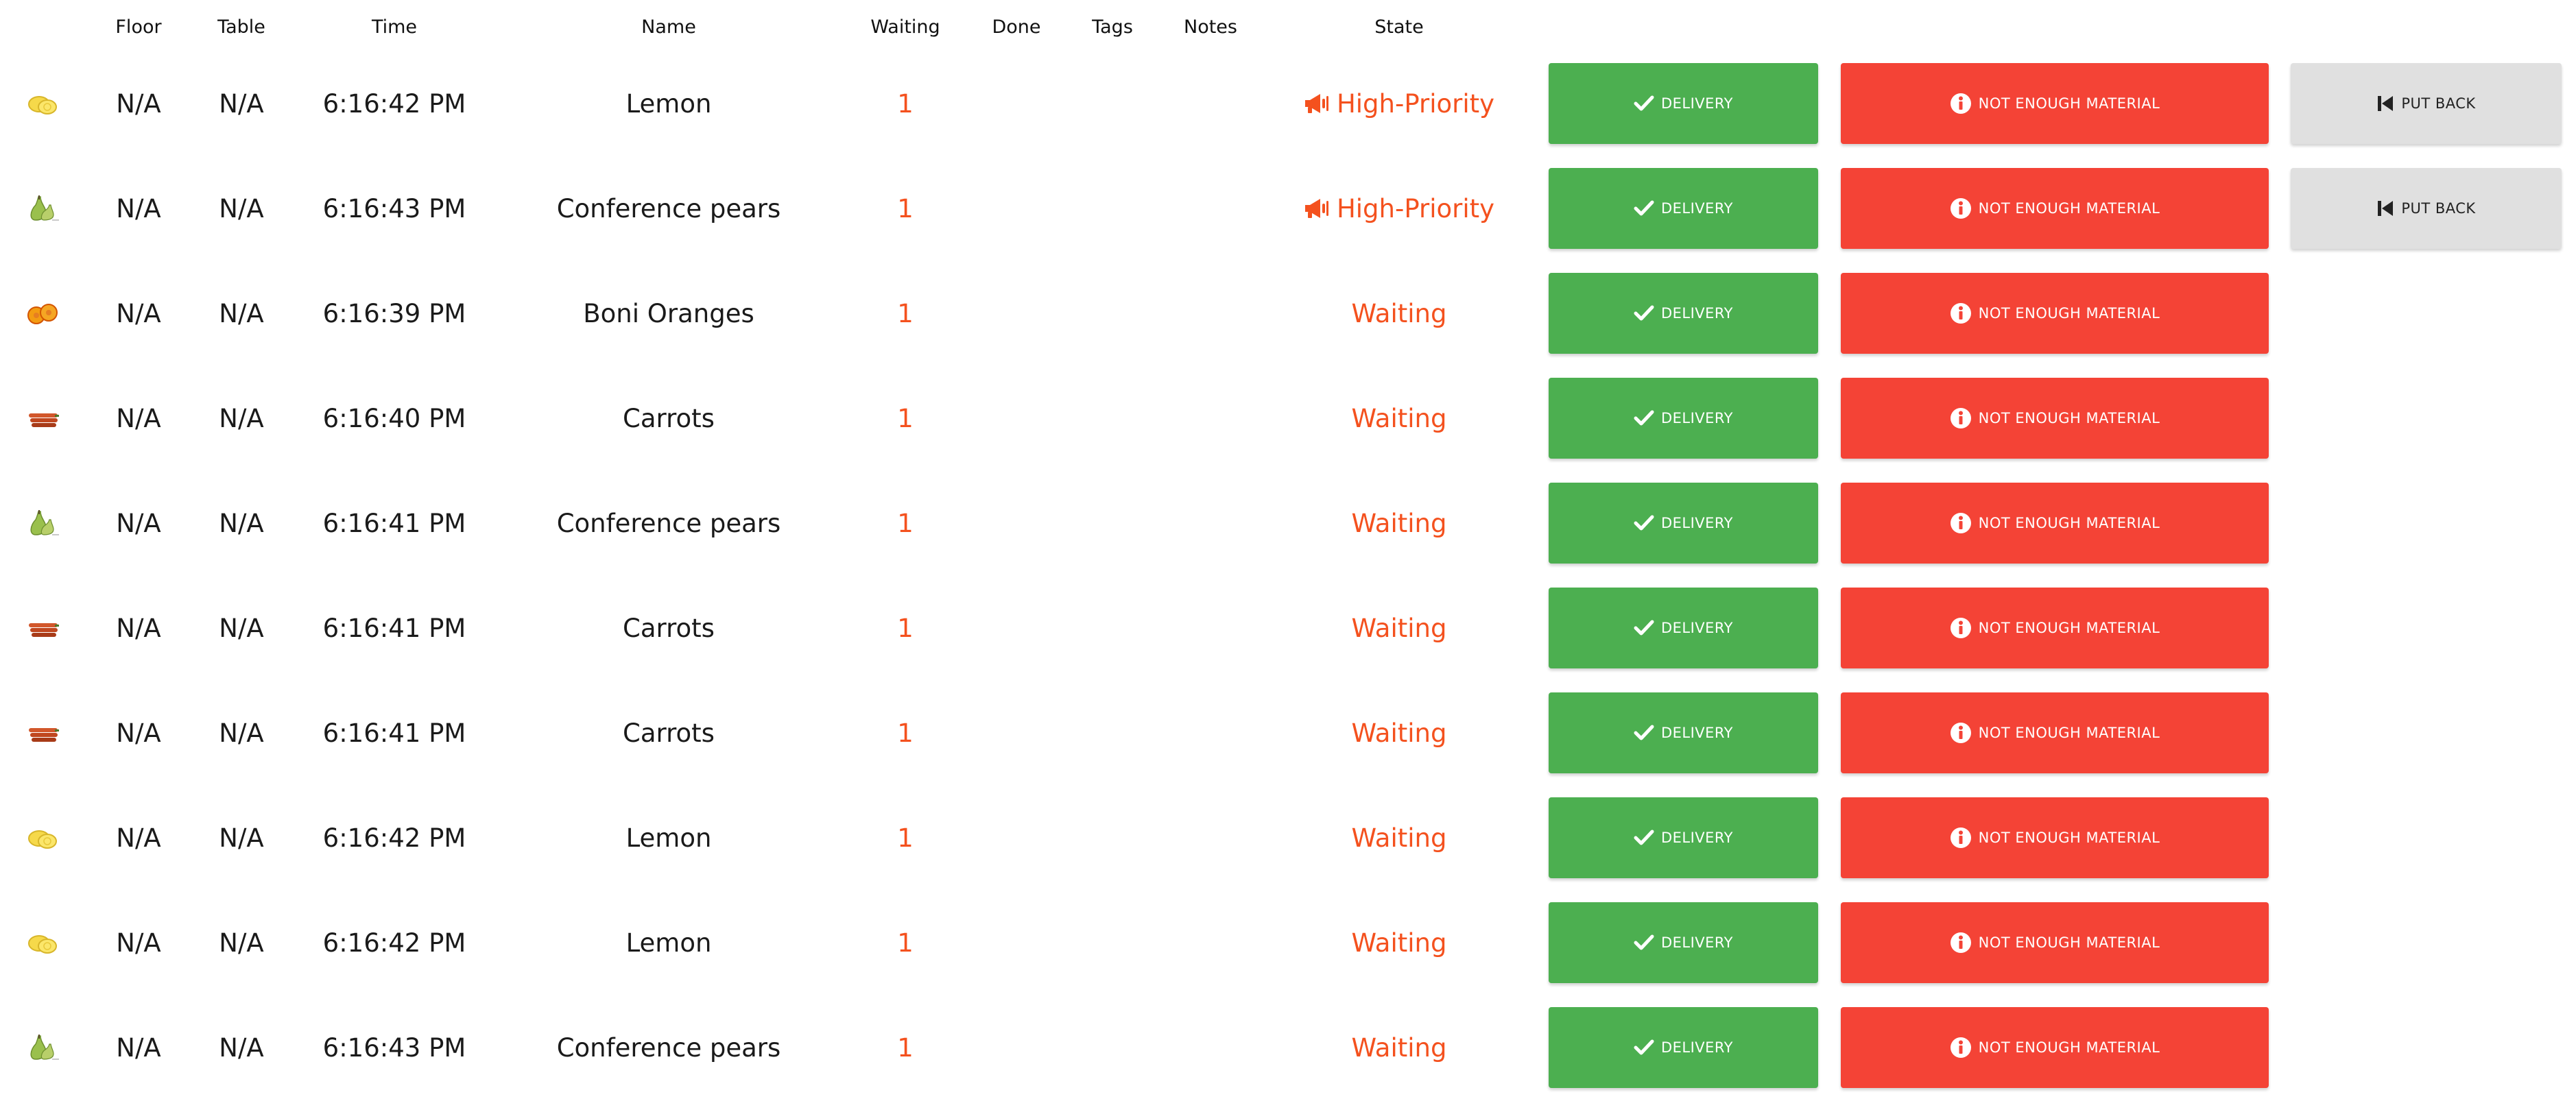  What do you see at coordinates (1016, 27) in the screenshot?
I see `header-done: Done` at bounding box center [1016, 27].